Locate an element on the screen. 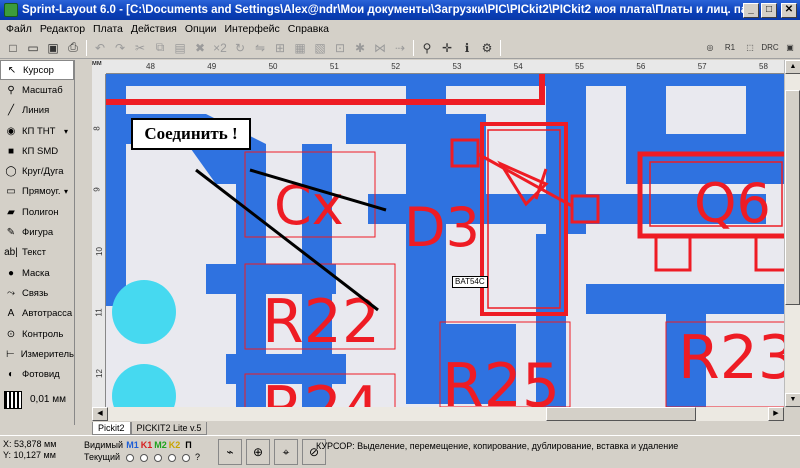  close-button: ✕ is located at coordinates (789, 10).